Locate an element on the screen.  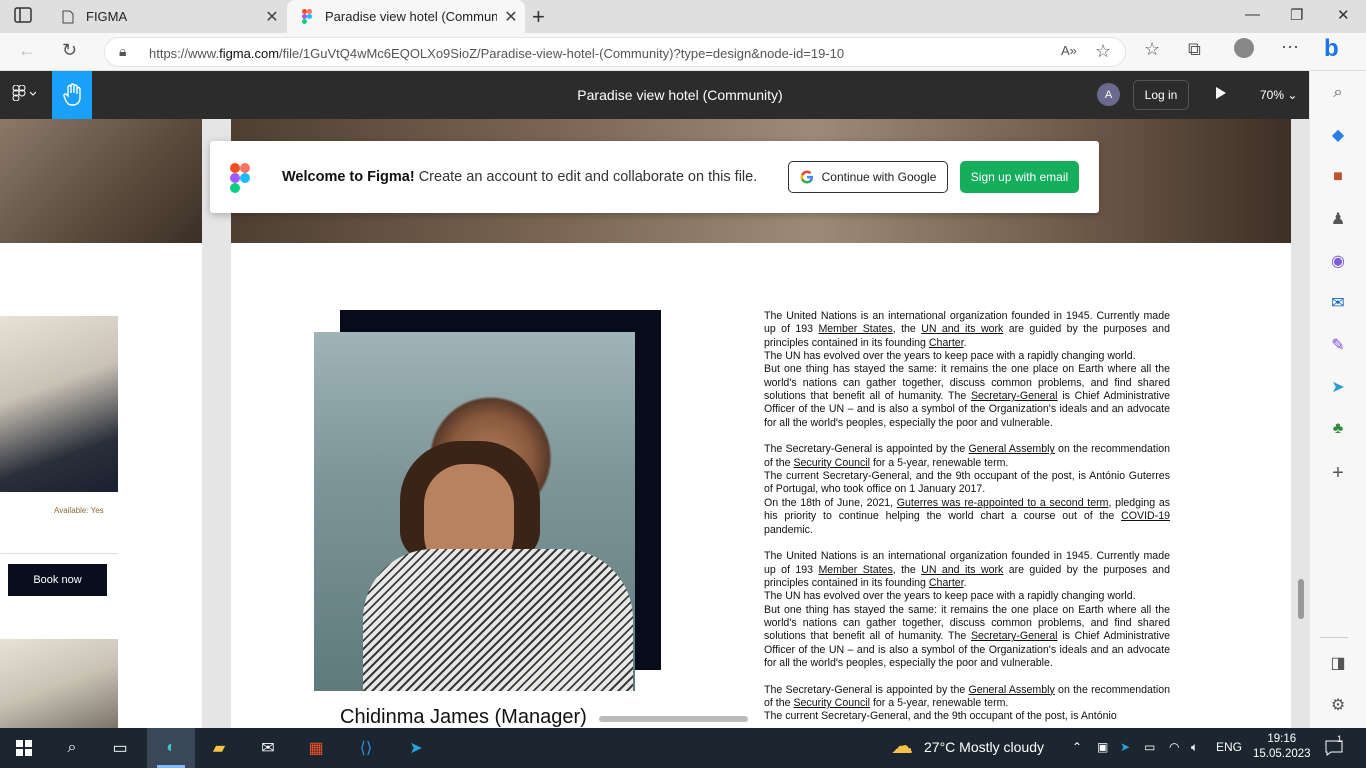
rooms-frame: Available: Yes Book now is located at coordinates (101, 423).